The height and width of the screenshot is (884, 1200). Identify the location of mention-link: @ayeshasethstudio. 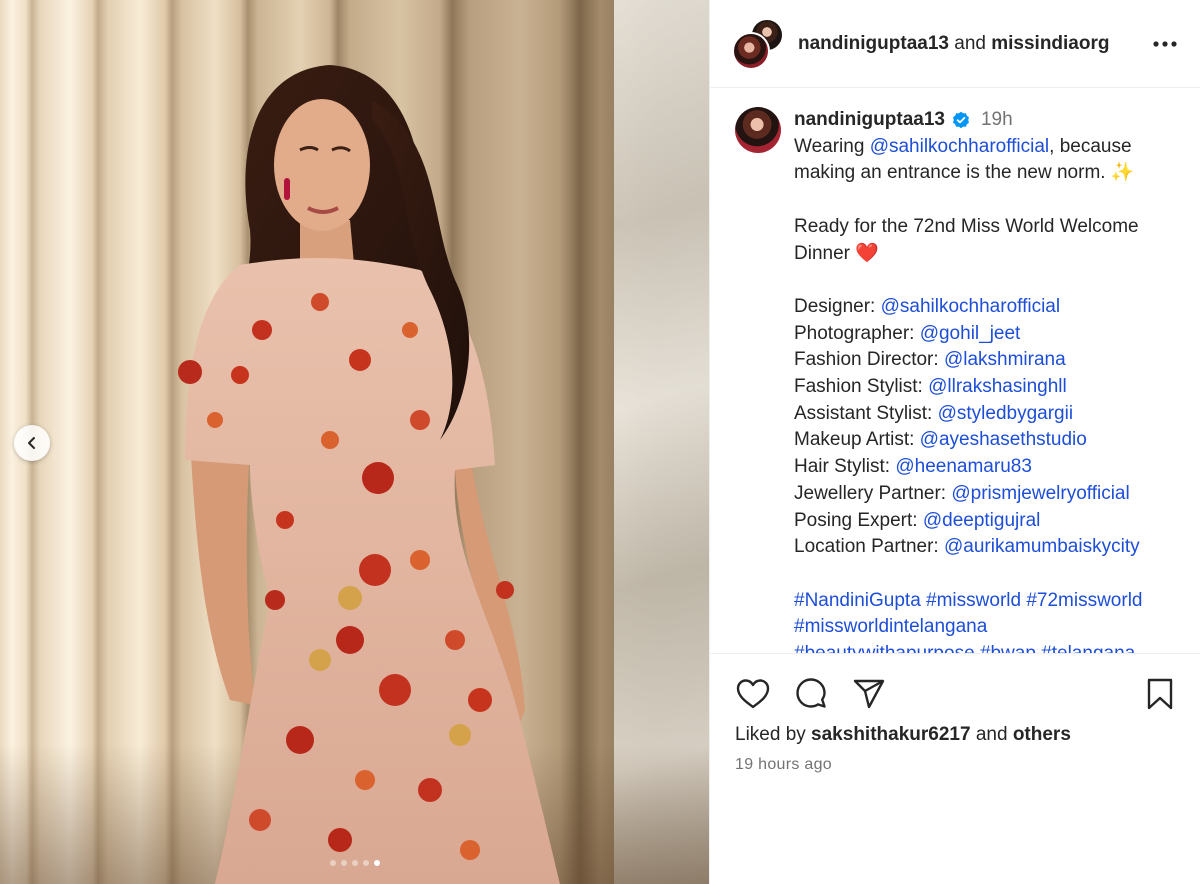
(1003, 439).